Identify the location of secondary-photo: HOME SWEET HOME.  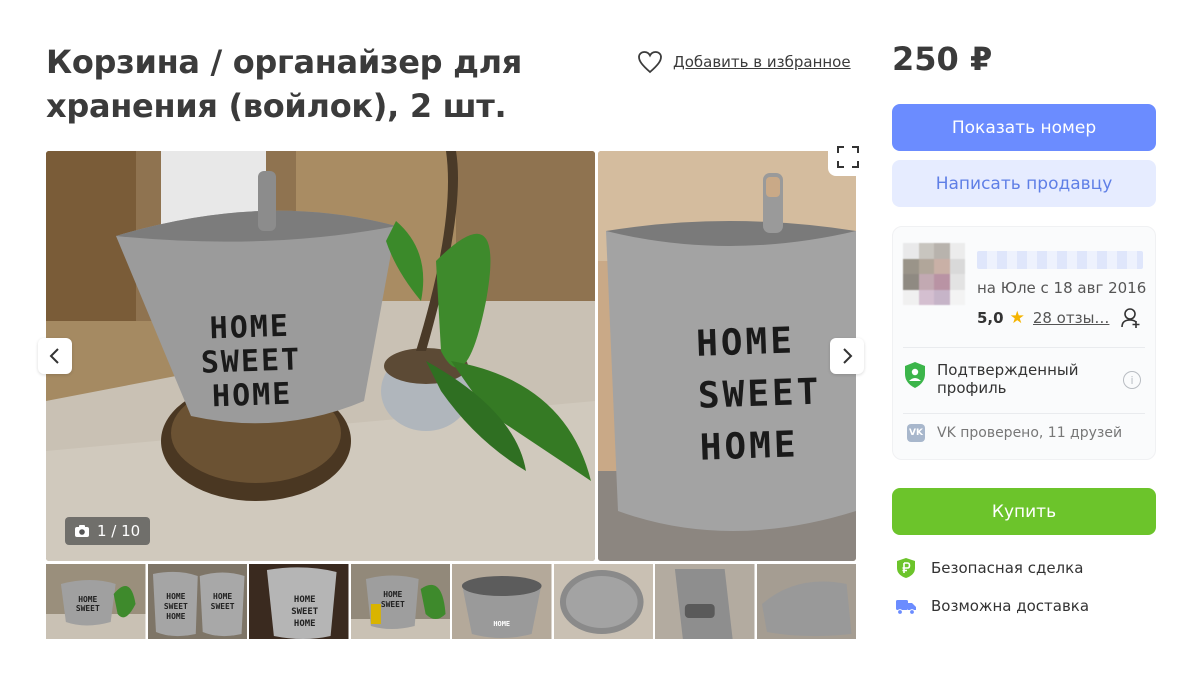
(727, 356).